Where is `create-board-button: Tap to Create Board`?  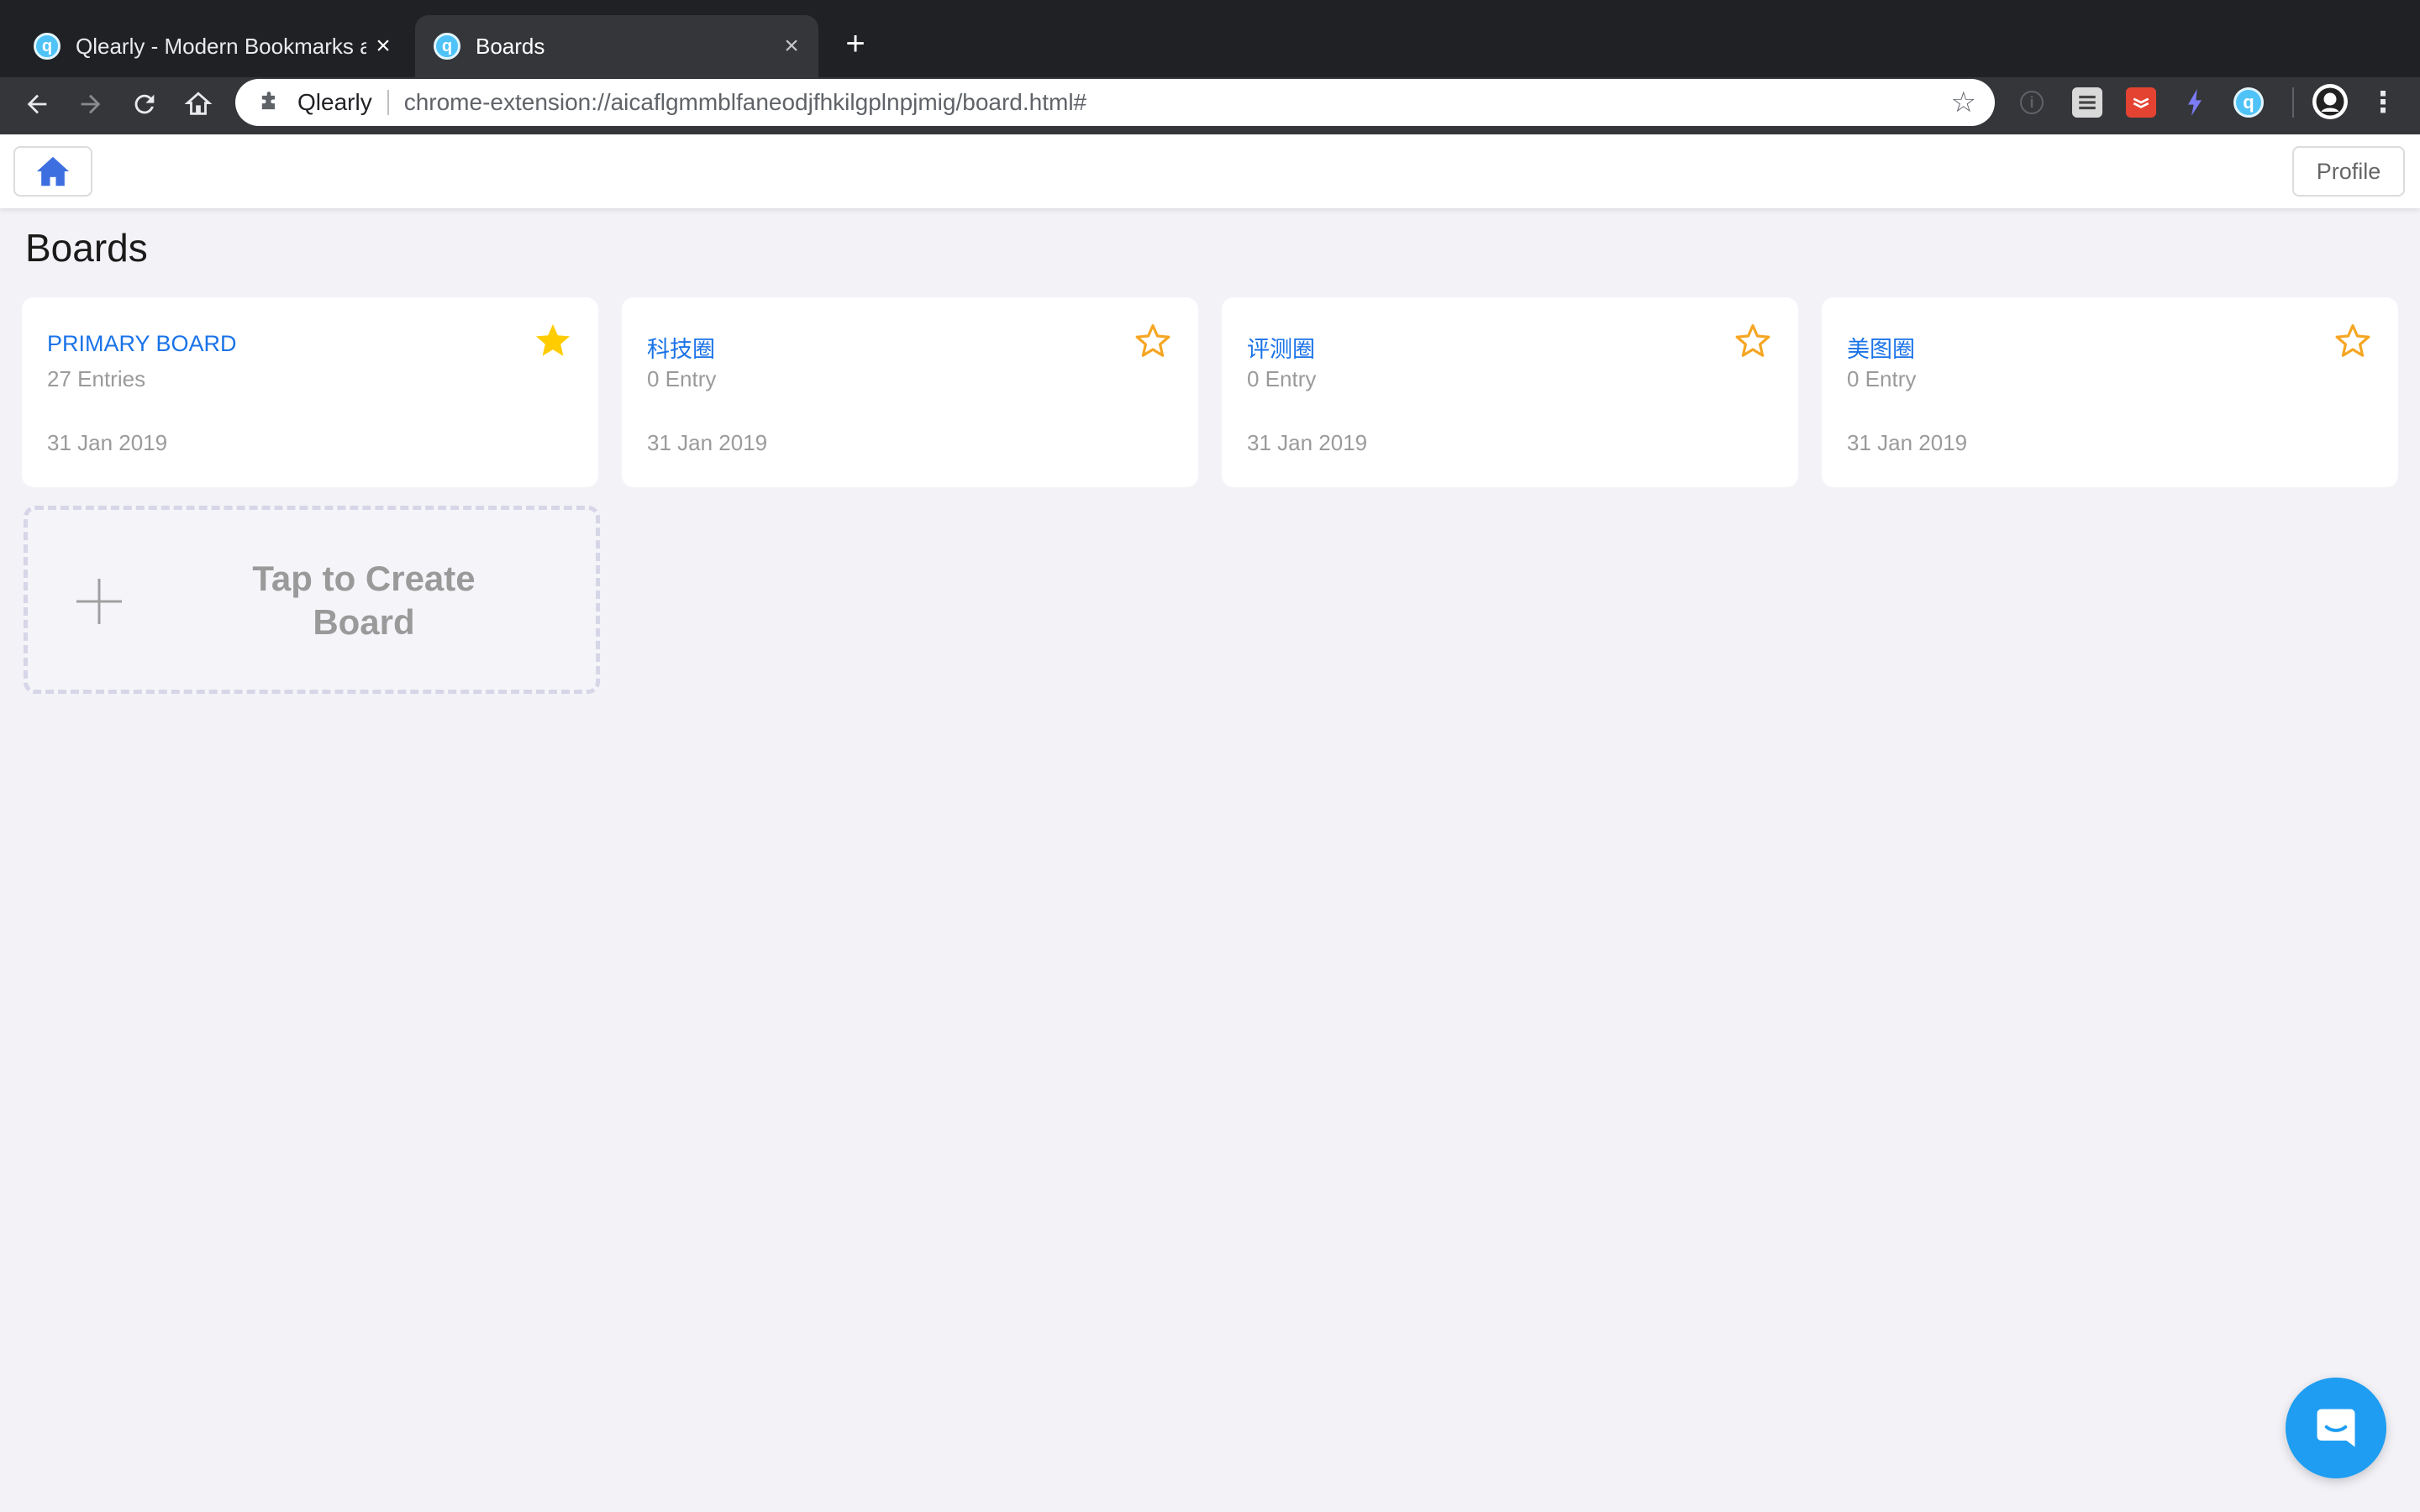 create-board-button: Tap to Create Board is located at coordinates (312, 600).